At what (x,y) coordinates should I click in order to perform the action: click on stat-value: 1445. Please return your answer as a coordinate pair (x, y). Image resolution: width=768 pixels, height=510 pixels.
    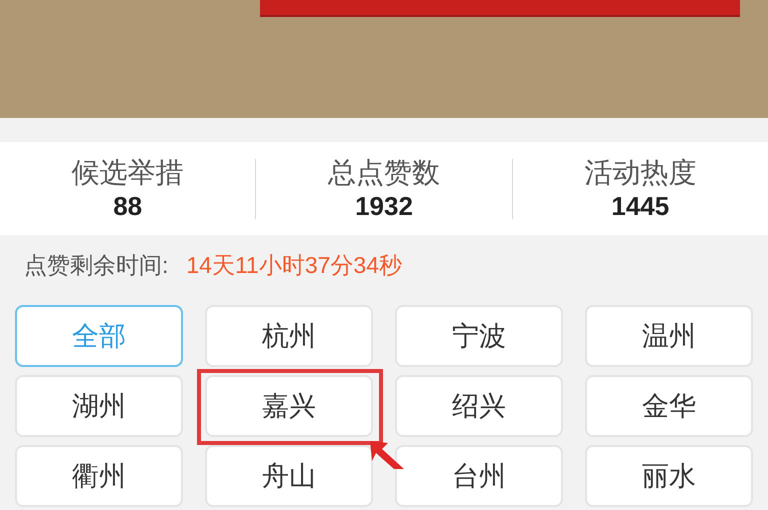
    Looking at the image, I should click on (640, 205).